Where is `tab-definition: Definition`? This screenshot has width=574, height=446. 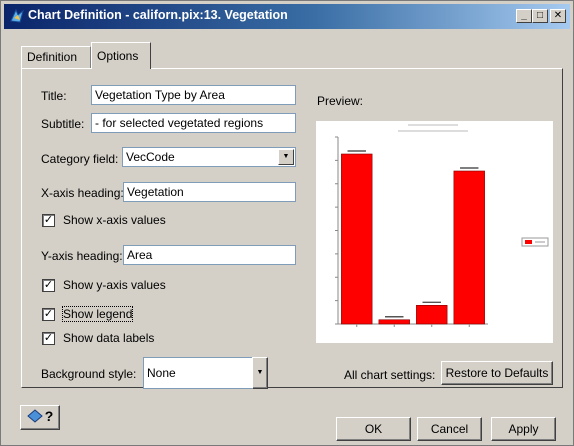 tab-definition: Definition is located at coordinates (56, 57).